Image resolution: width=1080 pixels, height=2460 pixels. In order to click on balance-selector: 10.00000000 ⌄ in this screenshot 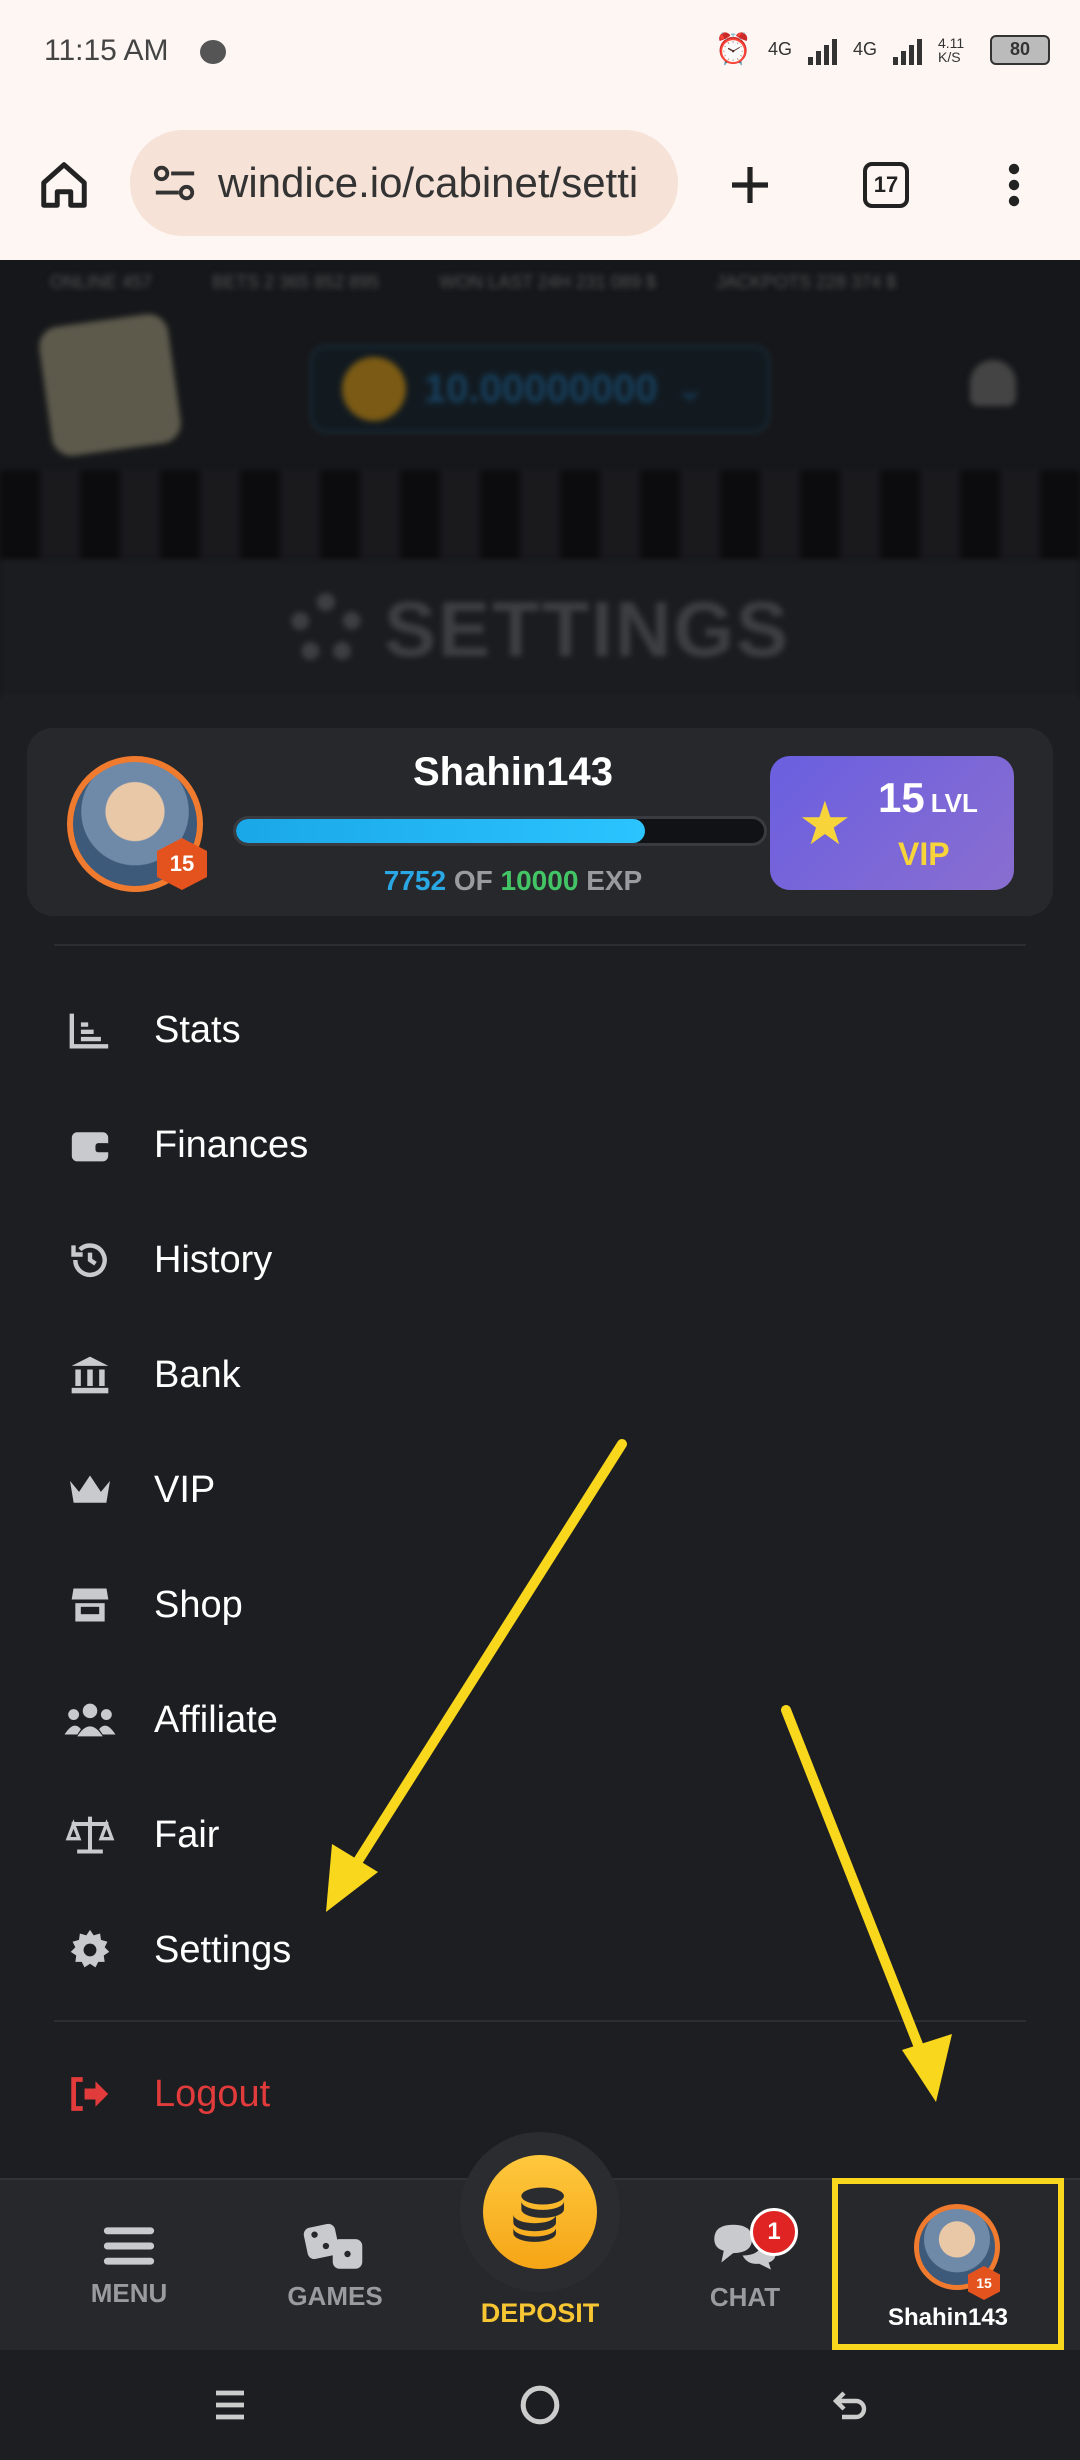, I will do `click(540, 389)`.